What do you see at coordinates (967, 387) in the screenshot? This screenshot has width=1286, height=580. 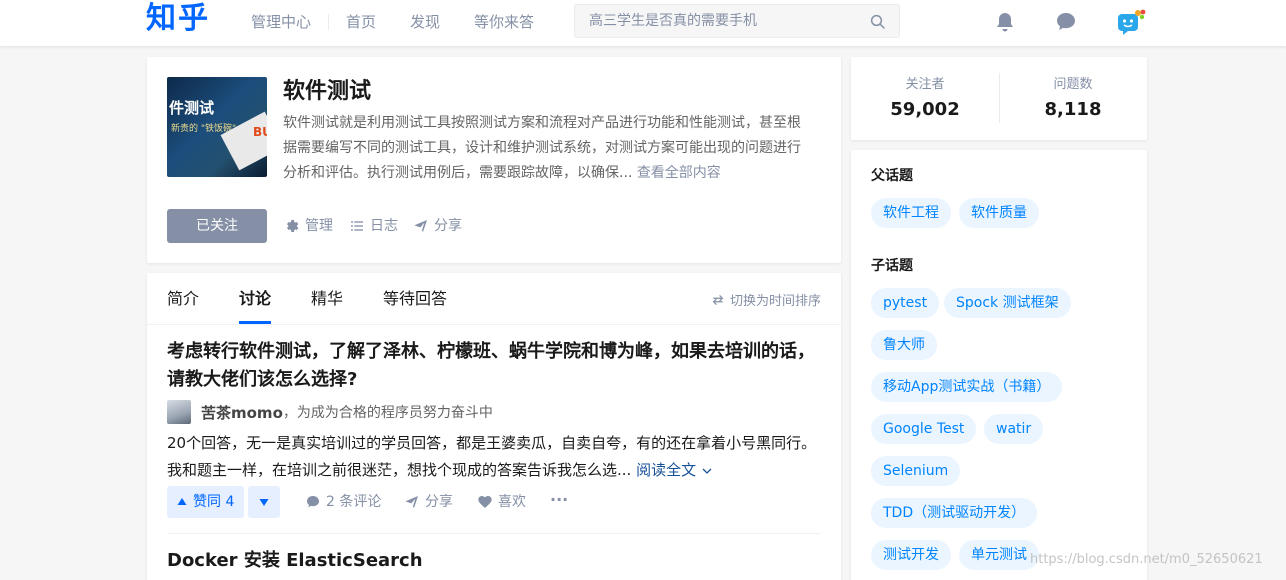 I see `child-tag-mobile-app-testing: 移动App测试实战（书籍）` at bounding box center [967, 387].